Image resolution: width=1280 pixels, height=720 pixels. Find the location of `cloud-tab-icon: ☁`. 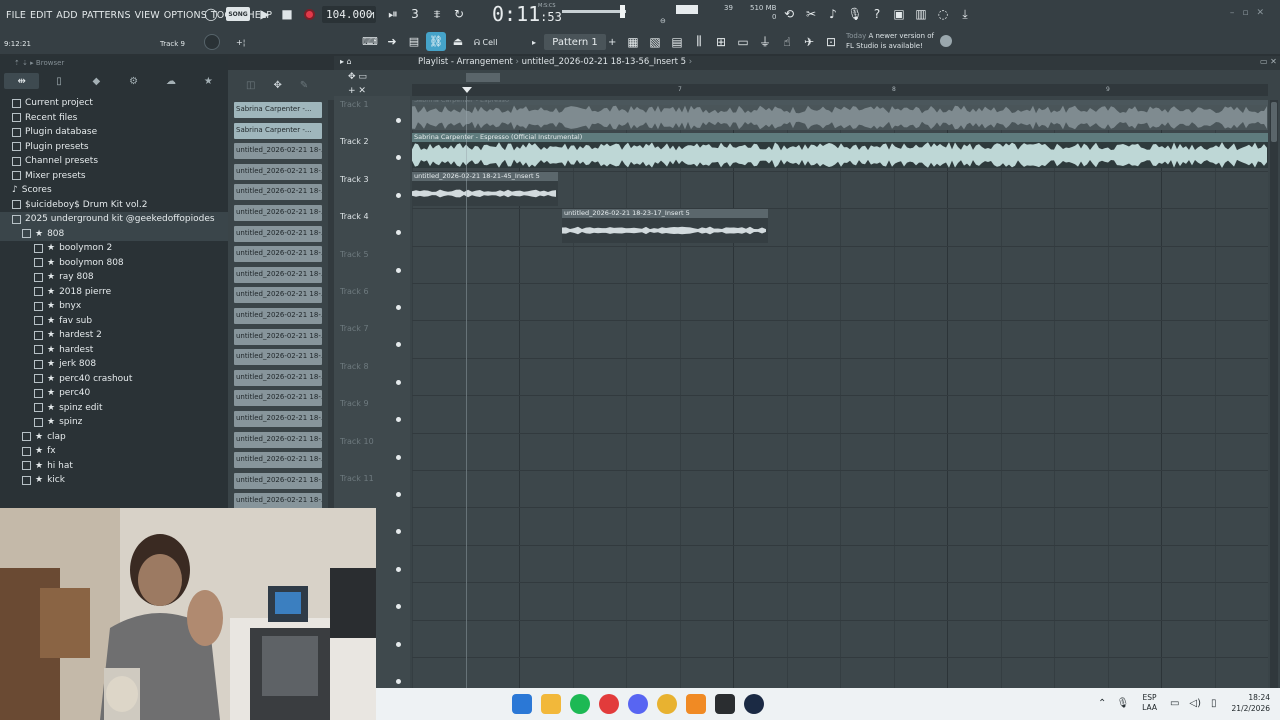

cloud-tab-icon: ☁ is located at coordinates (170, 81).